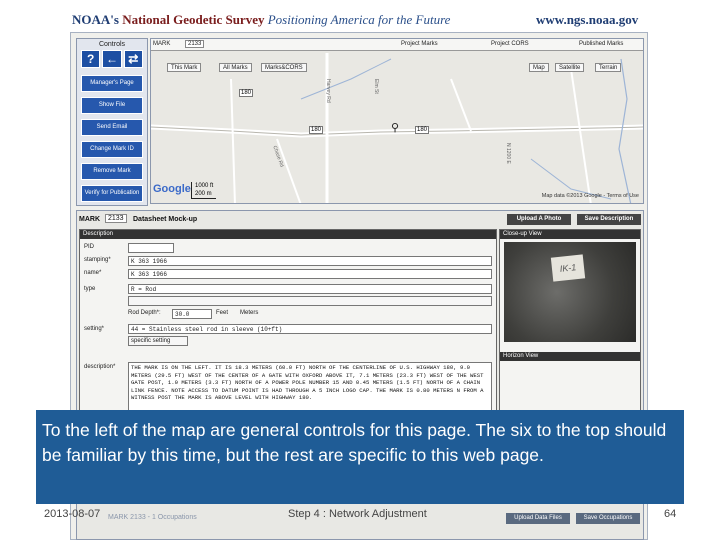 Image resolution: width=720 pixels, height=540 pixels. Describe the element at coordinates (570, 234) in the screenshot. I see `close-up-header: Close-up View` at that location.